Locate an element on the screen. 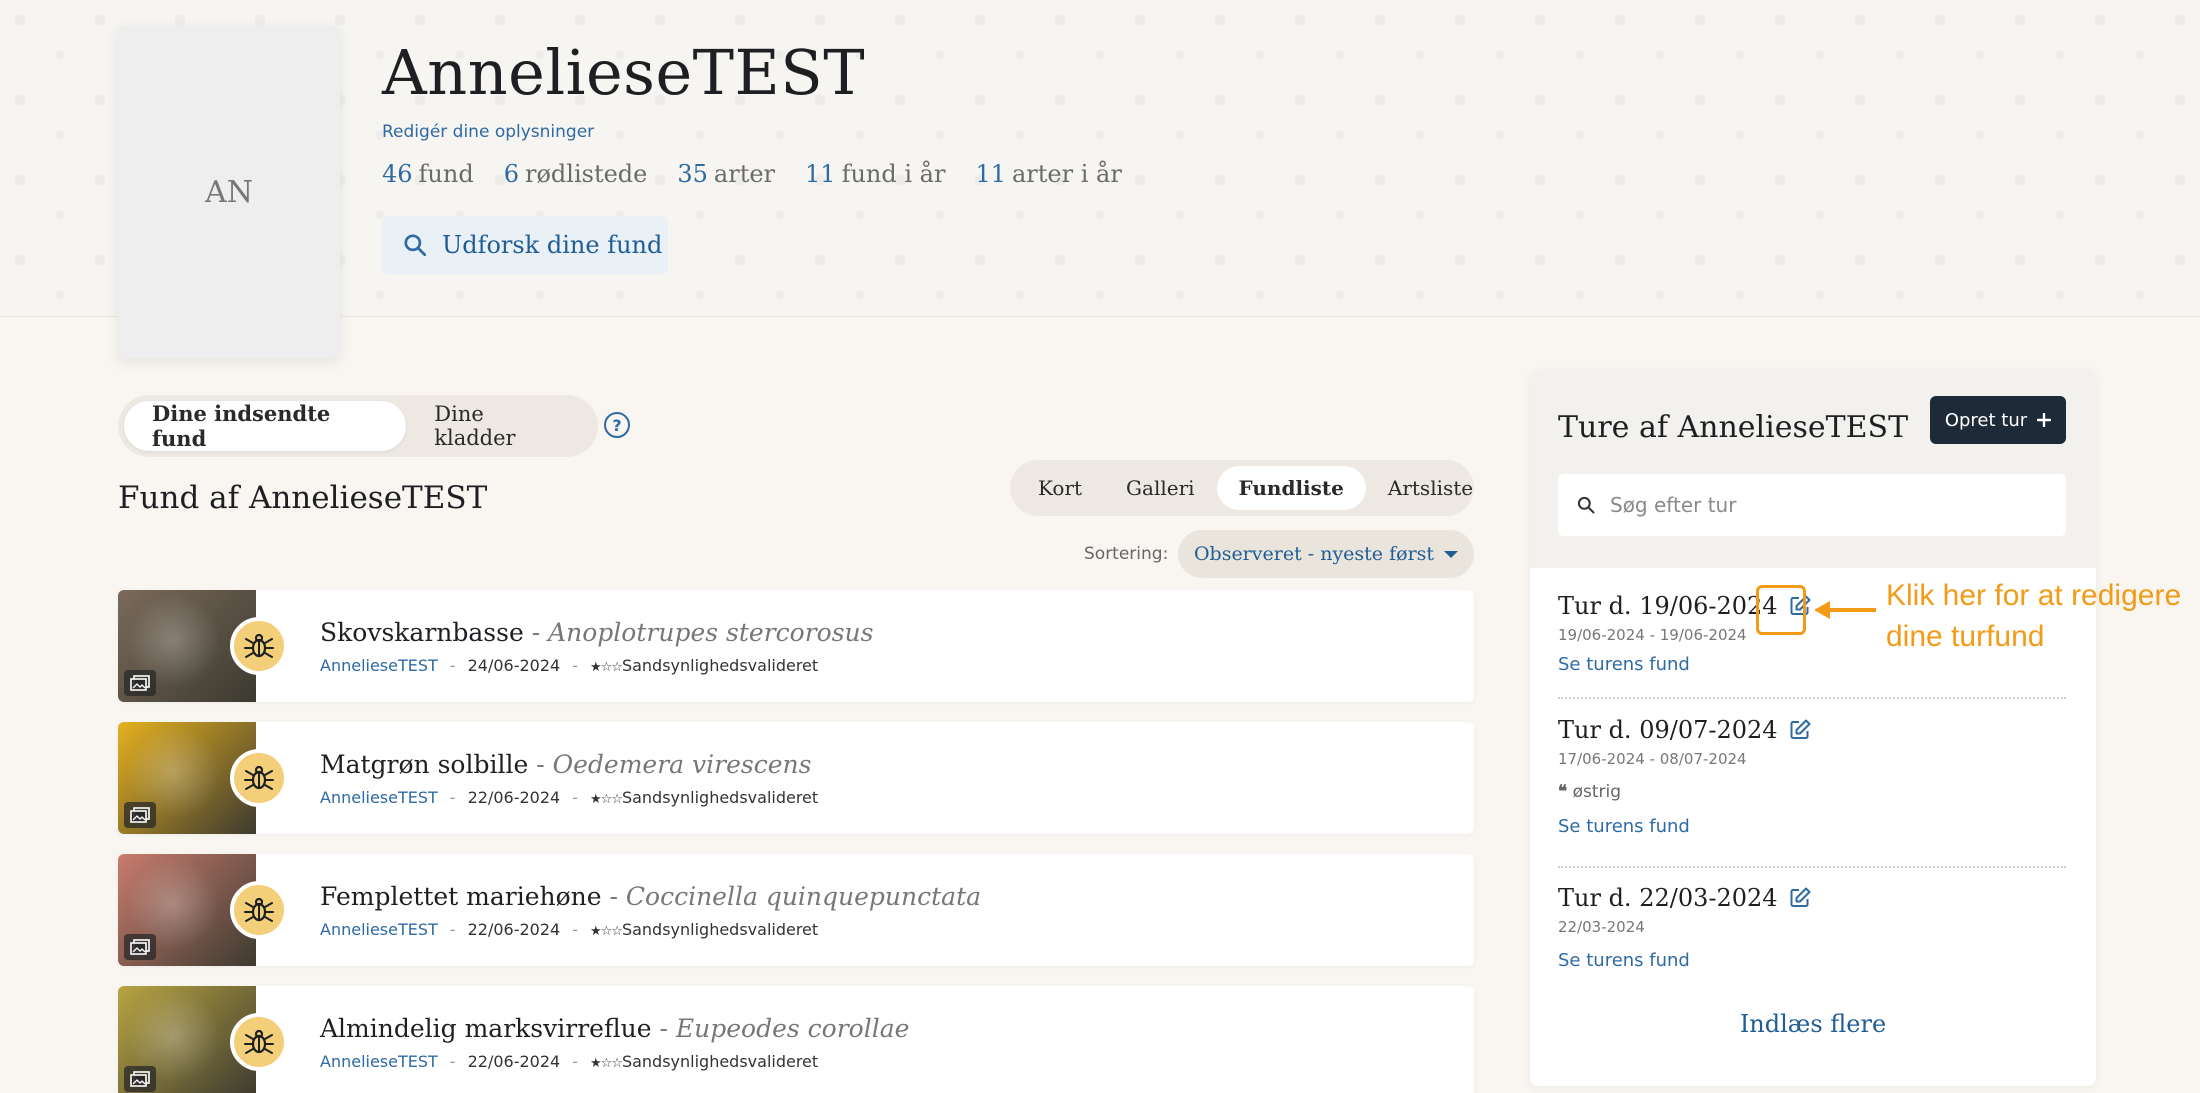 This screenshot has width=2200, height=1093. sort-label: Sortering: is located at coordinates (1126, 554).